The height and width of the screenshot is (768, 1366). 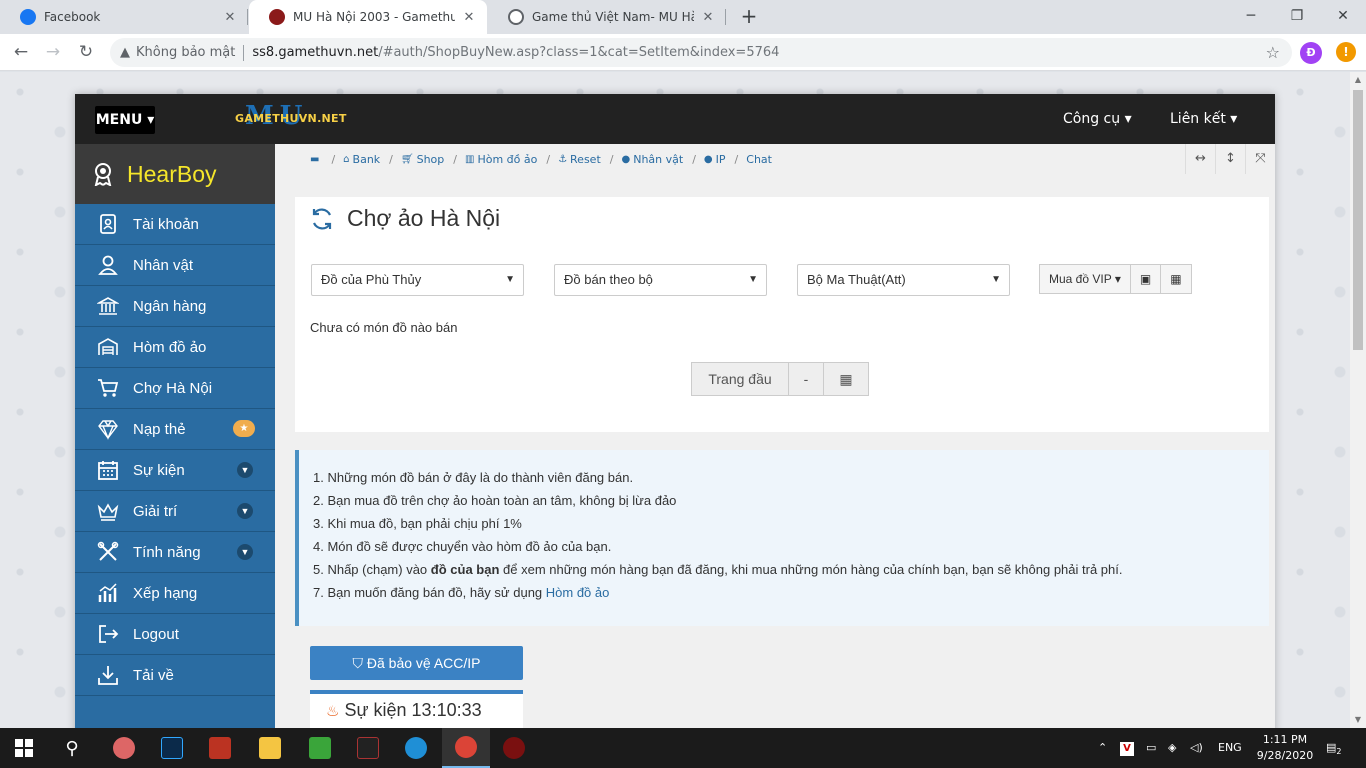 I want to click on sidebar-item-topup: Nạp thẻ ★, so click(x=175, y=429).